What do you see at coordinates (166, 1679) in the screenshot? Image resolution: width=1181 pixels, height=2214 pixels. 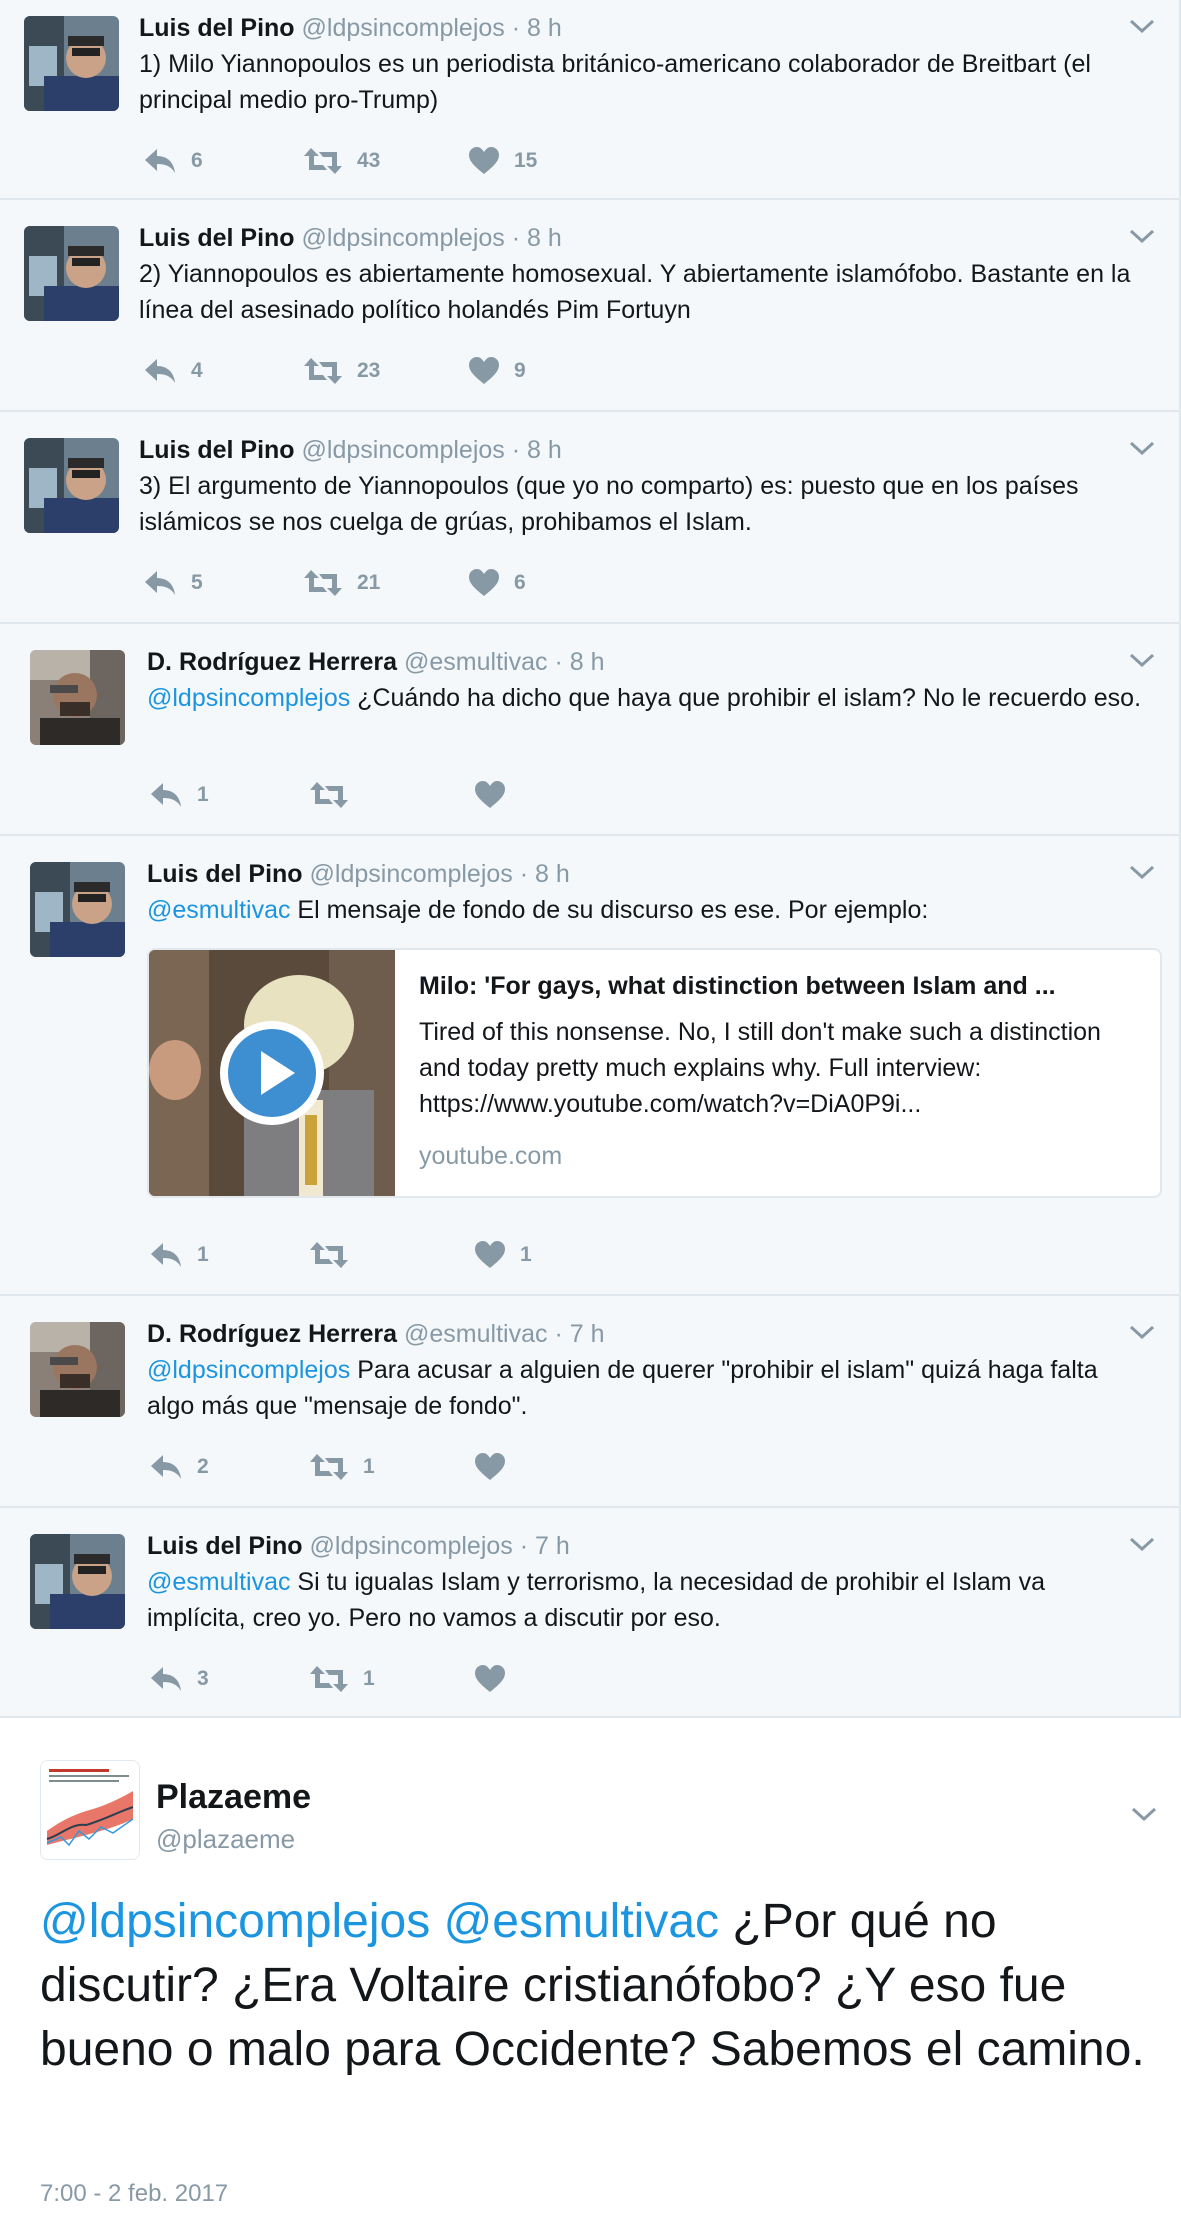 I see `reply-icon` at bounding box center [166, 1679].